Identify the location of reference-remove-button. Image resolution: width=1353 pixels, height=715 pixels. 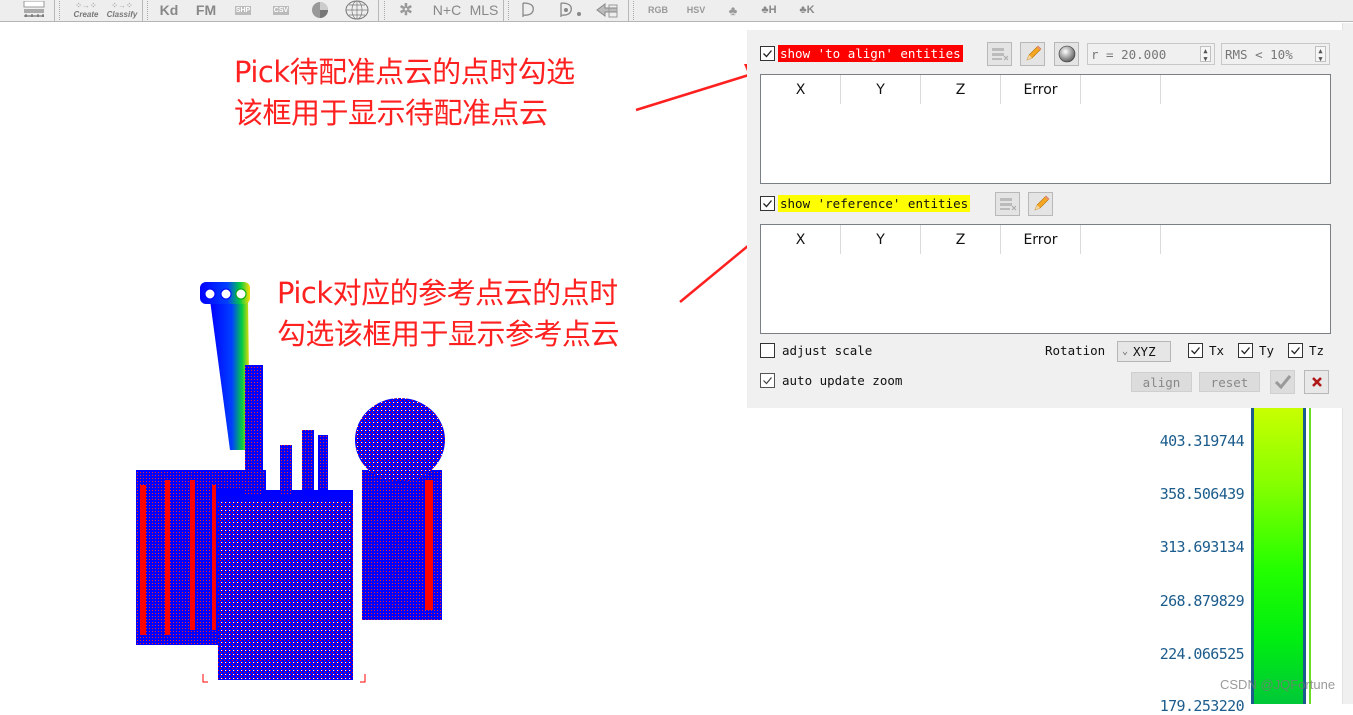
(1007, 204).